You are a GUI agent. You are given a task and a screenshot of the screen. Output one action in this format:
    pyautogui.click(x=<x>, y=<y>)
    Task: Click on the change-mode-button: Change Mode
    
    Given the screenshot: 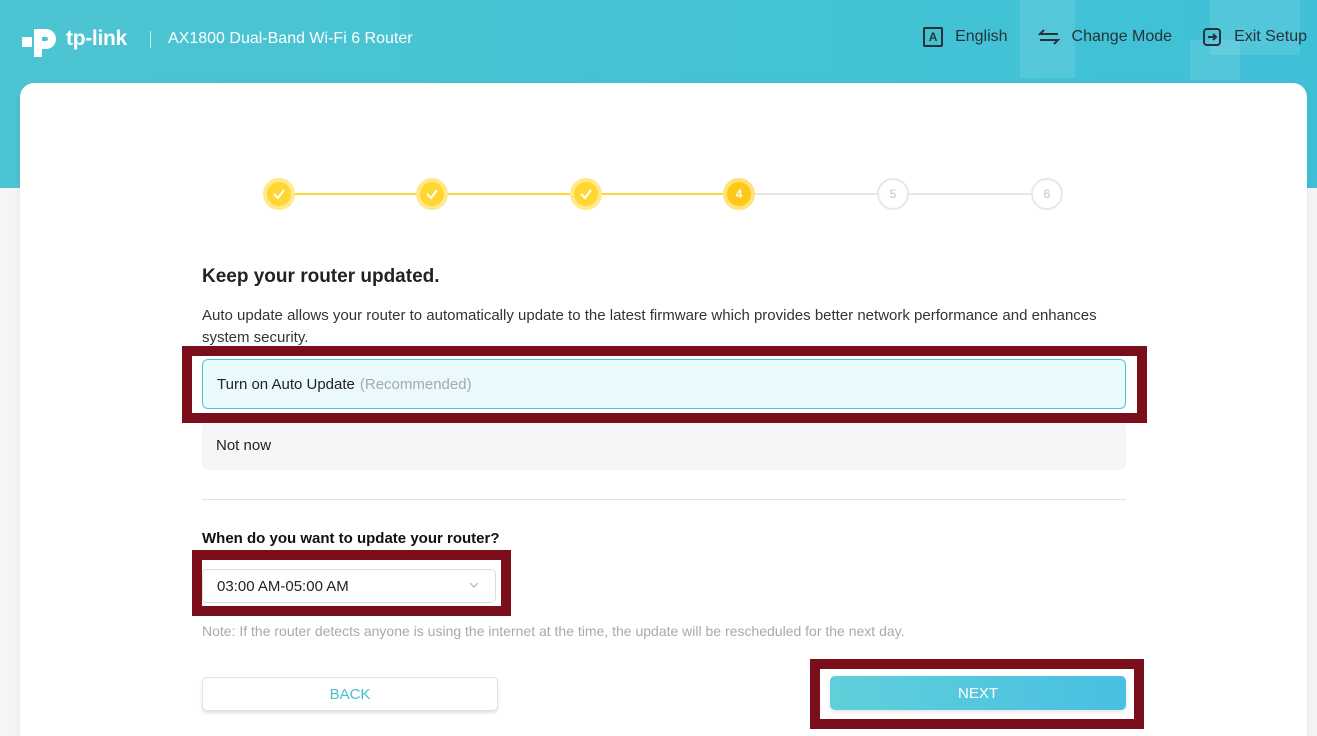 What is the action you would take?
    pyautogui.click(x=1105, y=37)
    